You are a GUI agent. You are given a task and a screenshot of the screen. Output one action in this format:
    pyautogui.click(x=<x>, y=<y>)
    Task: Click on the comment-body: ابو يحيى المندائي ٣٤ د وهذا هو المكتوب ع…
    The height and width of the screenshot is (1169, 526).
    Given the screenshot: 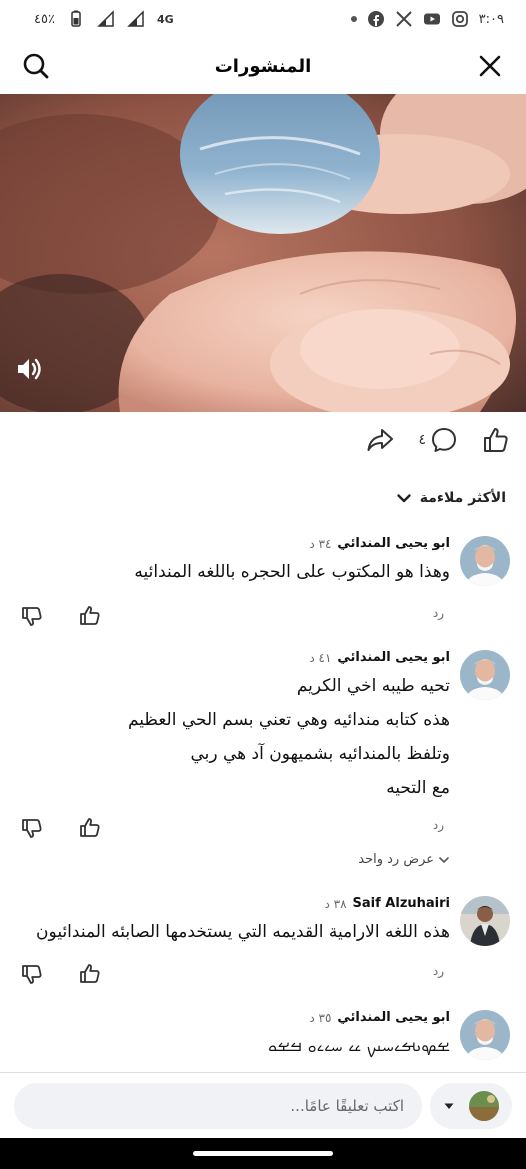 What is the action you would take?
    pyautogui.click(x=232, y=562)
    